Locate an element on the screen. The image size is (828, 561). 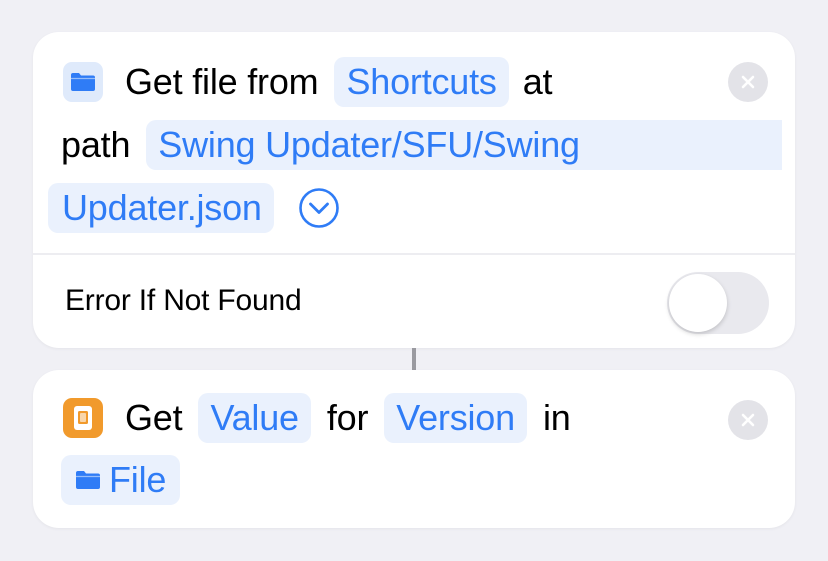
value-token: Value is located at coordinates (254, 418).